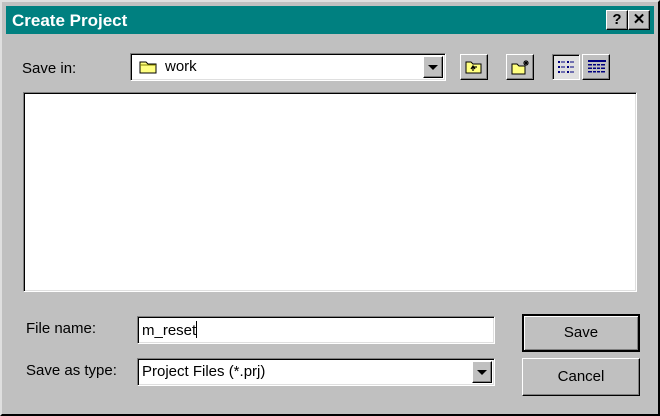  What do you see at coordinates (474, 69) in the screenshot?
I see `up-folder-icon` at bounding box center [474, 69].